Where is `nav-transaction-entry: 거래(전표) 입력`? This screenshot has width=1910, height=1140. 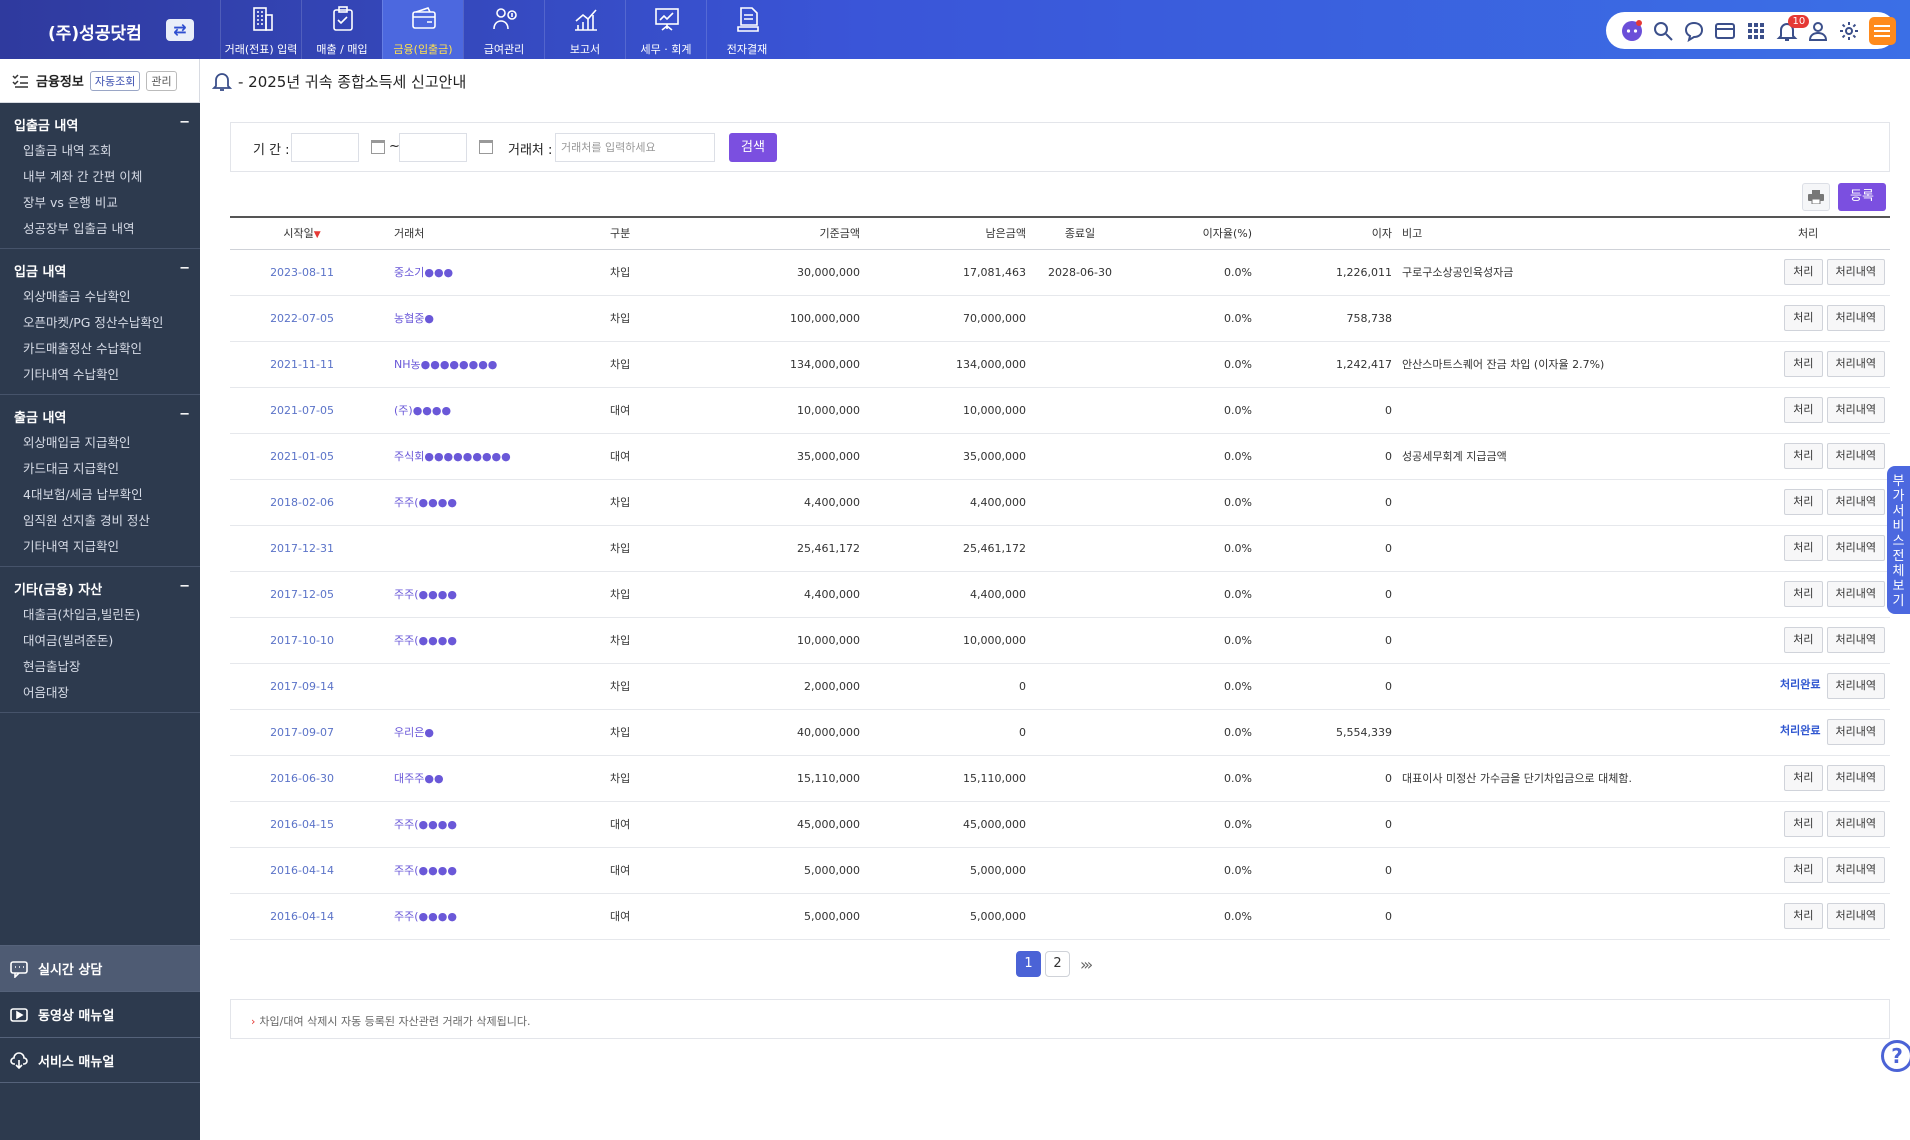
nav-transaction-entry: 거래(전표) 입력 is located at coordinates (260, 29).